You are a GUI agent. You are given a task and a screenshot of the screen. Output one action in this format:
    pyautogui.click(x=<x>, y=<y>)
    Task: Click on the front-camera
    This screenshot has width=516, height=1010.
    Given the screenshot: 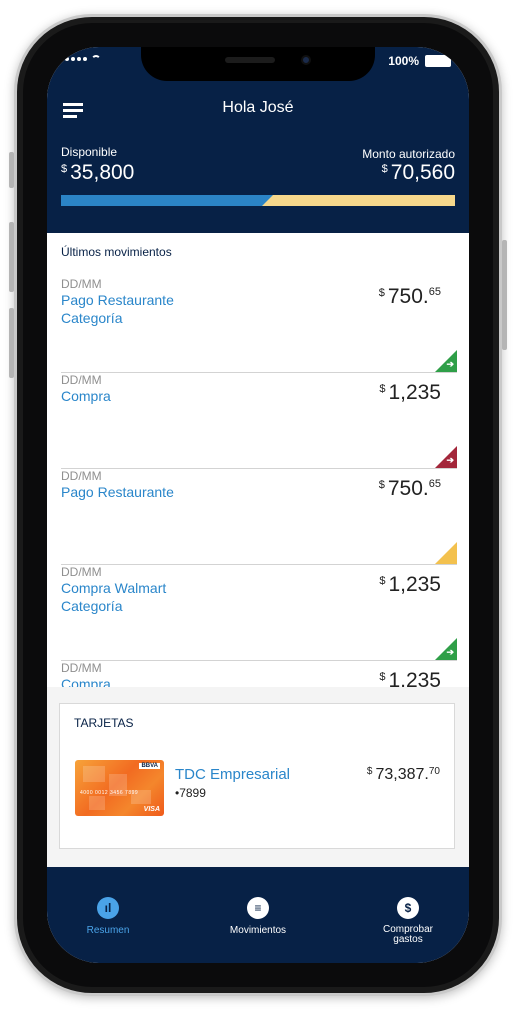 What is the action you would take?
    pyautogui.click(x=306, y=60)
    